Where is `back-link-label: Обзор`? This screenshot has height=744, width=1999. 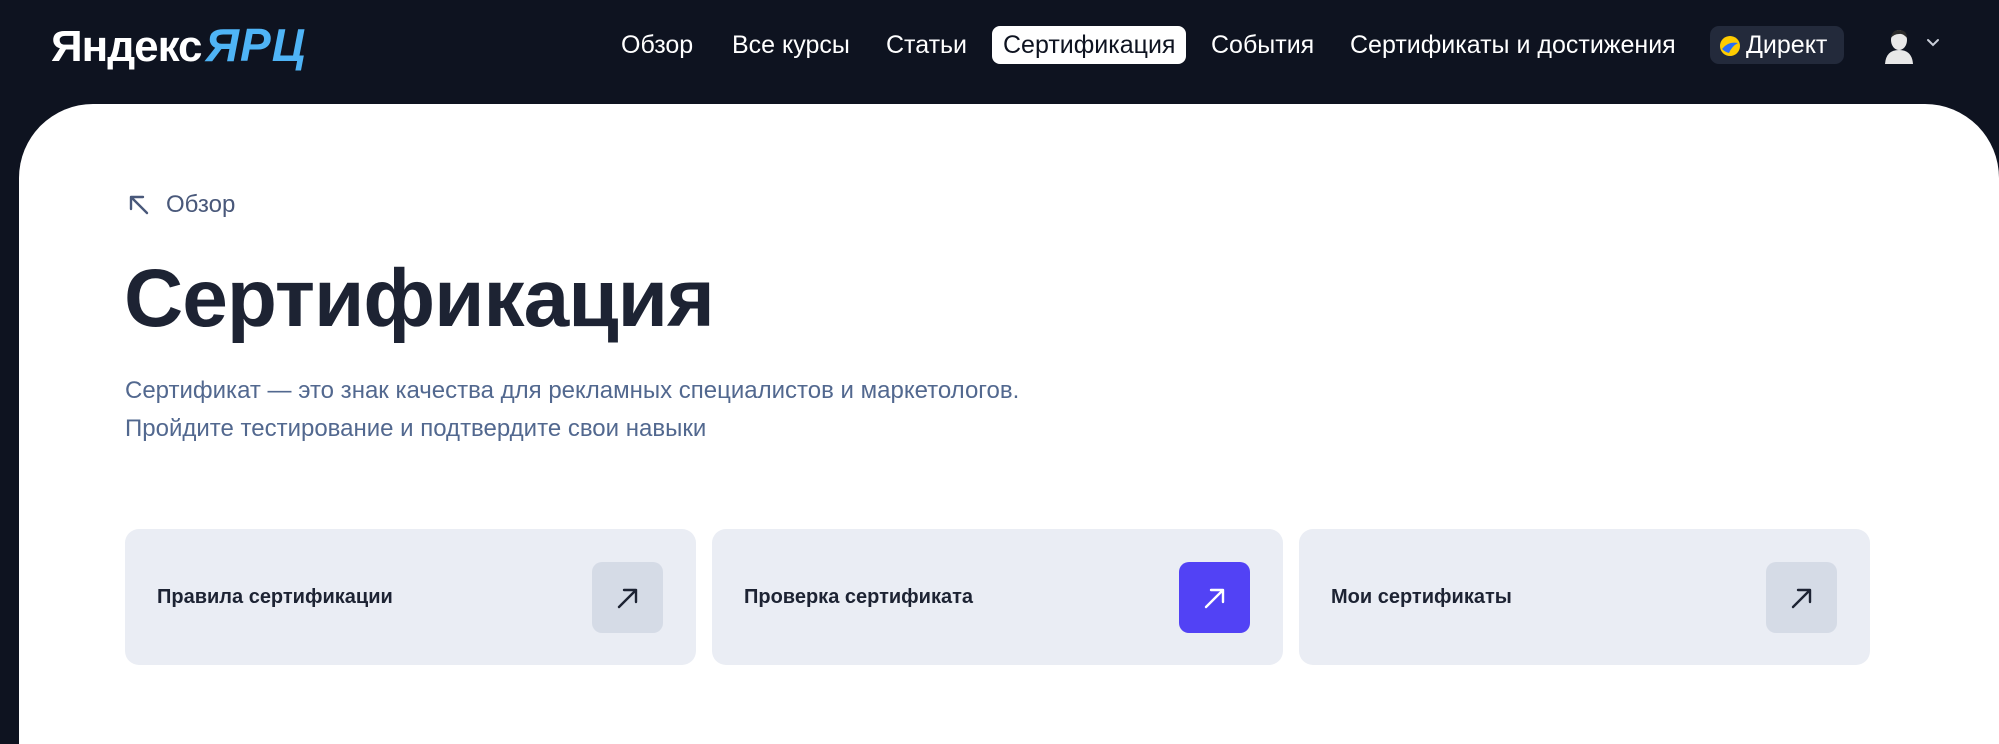 back-link-label: Обзор is located at coordinates (201, 204).